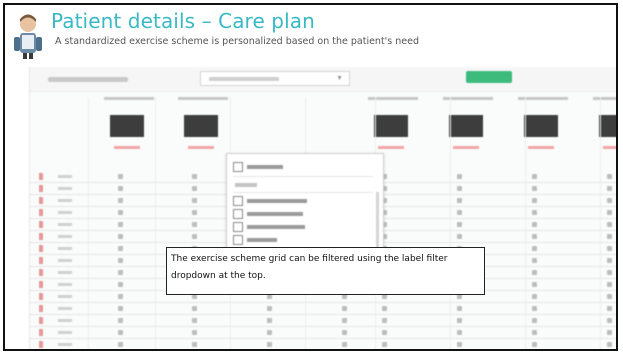 The width and height of the screenshot is (623, 354). What do you see at coordinates (339, 78) in the screenshot?
I see `chevron-down-icon: ▼` at bounding box center [339, 78].